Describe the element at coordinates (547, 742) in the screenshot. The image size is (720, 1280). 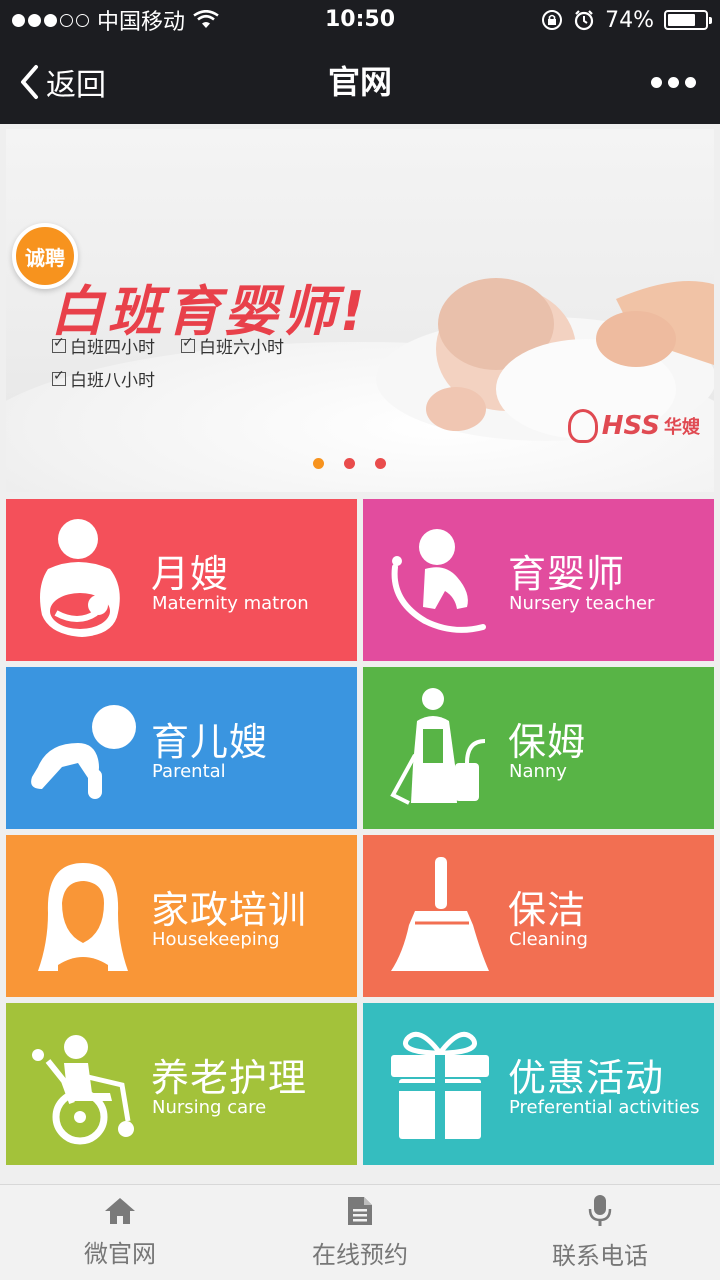
I see `service-title: 保姆` at that location.